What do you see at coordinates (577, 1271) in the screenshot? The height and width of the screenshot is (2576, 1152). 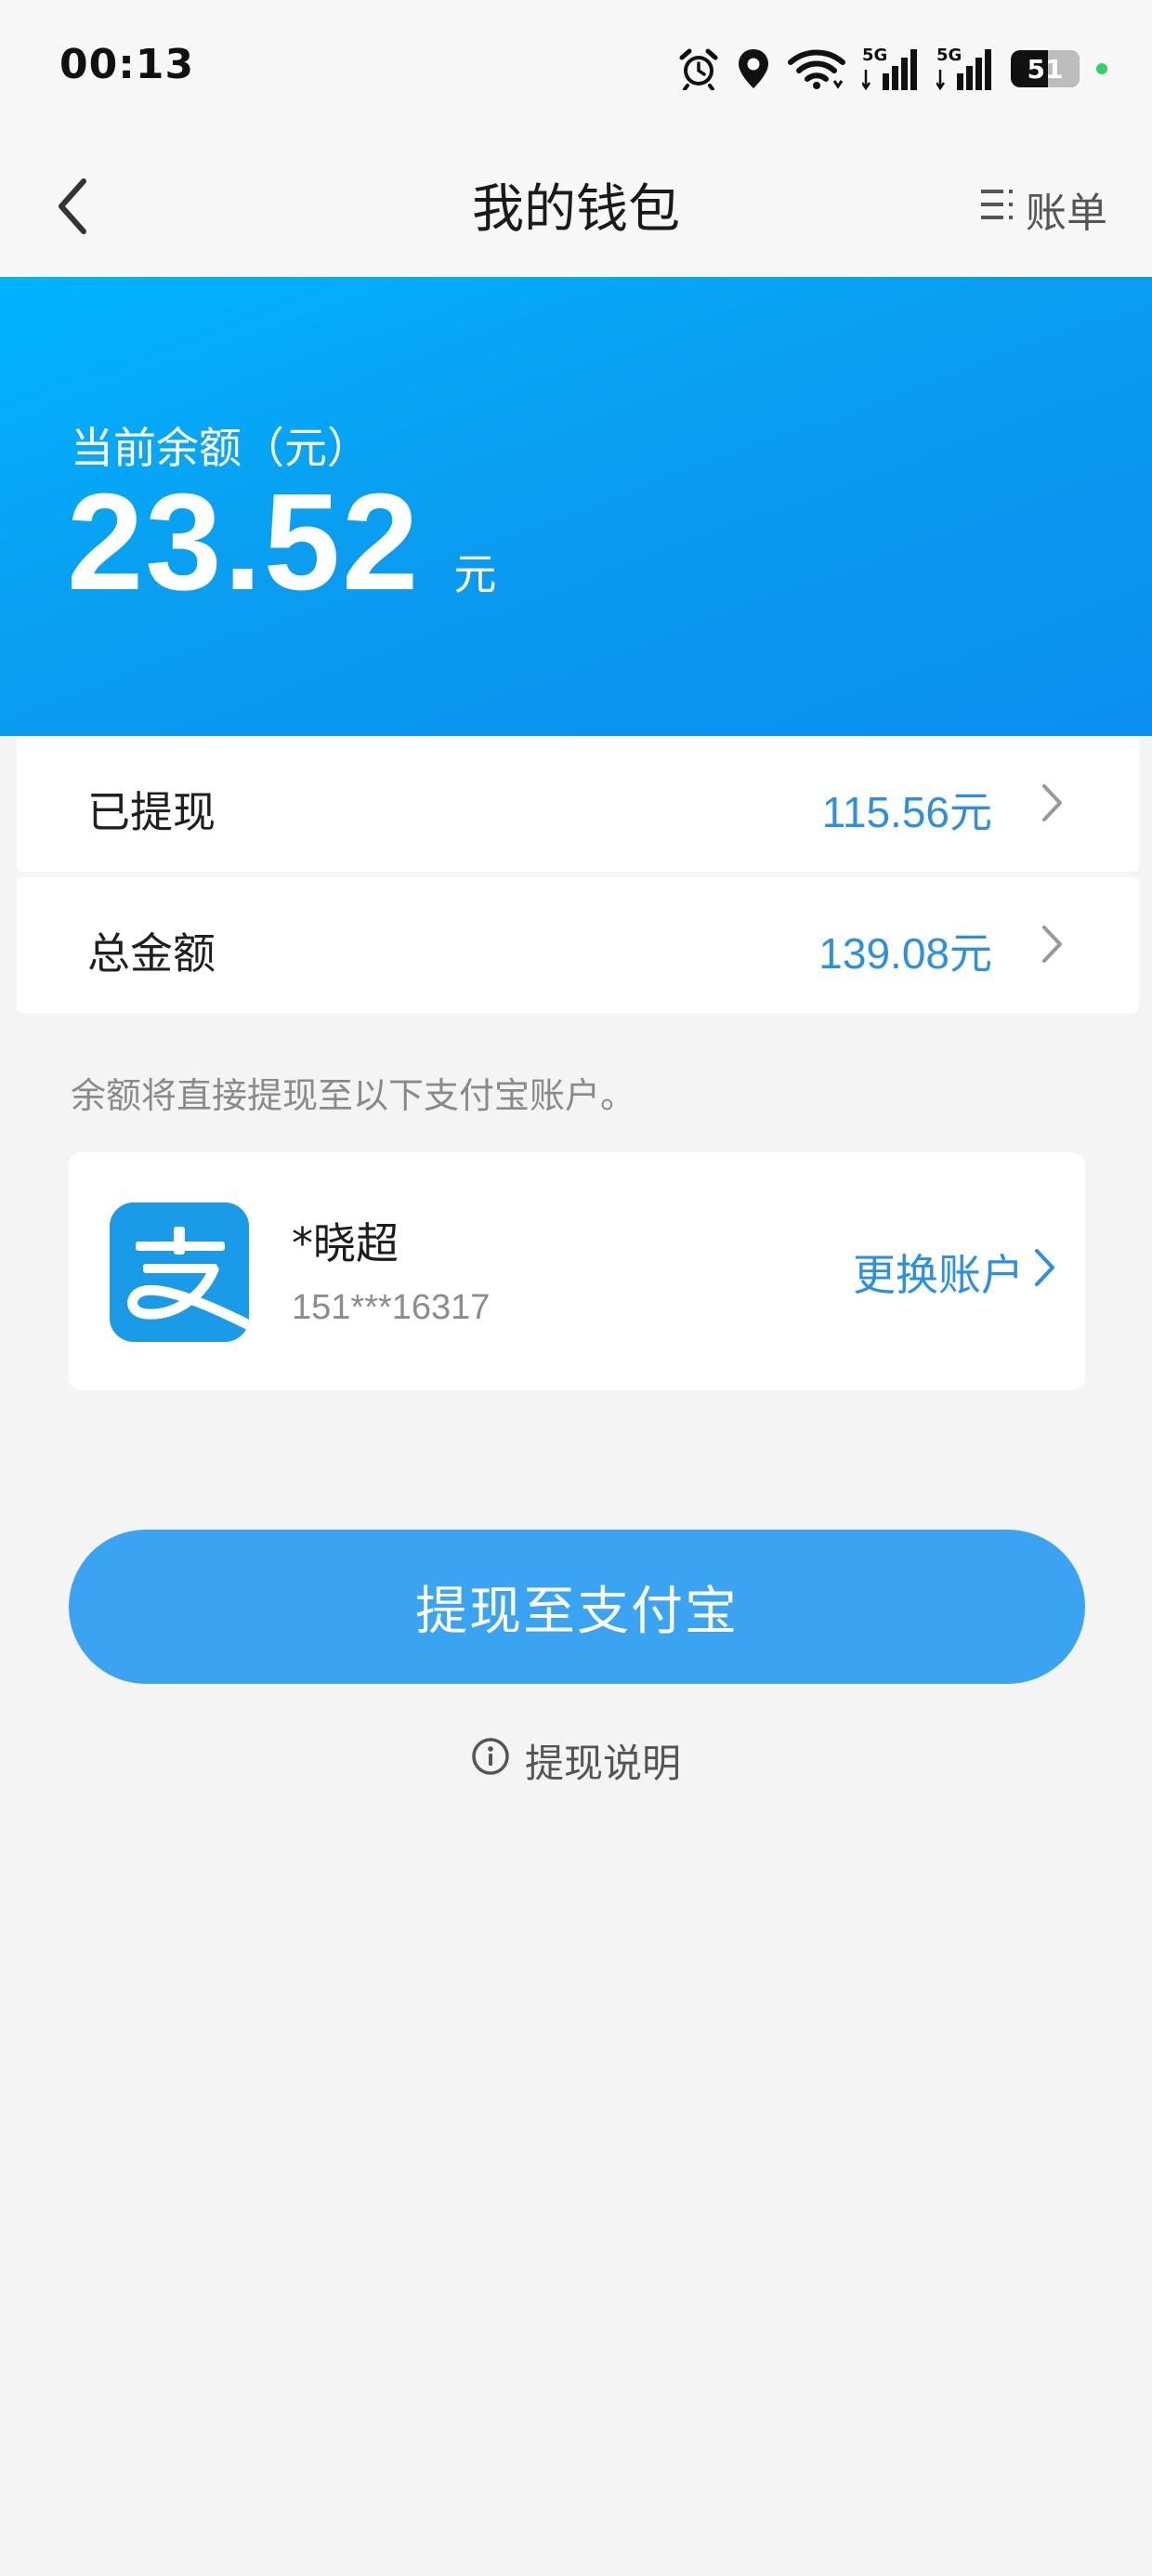 I see `alipay-account-card: *晓超 151***16317 更换账户` at bounding box center [577, 1271].